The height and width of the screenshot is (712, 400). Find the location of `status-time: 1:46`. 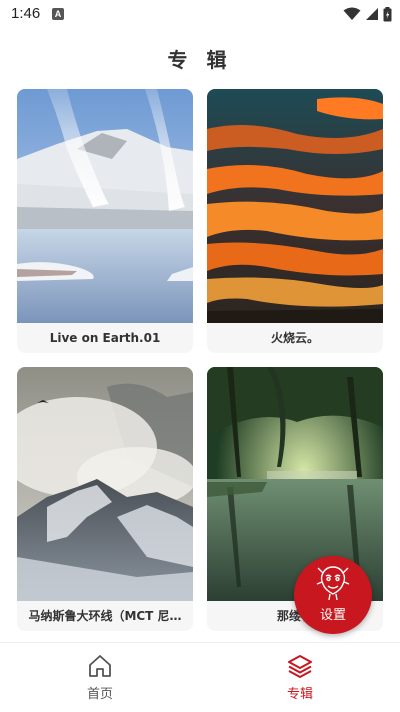

status-time: 1:46 is located at coordinates (26, 13).